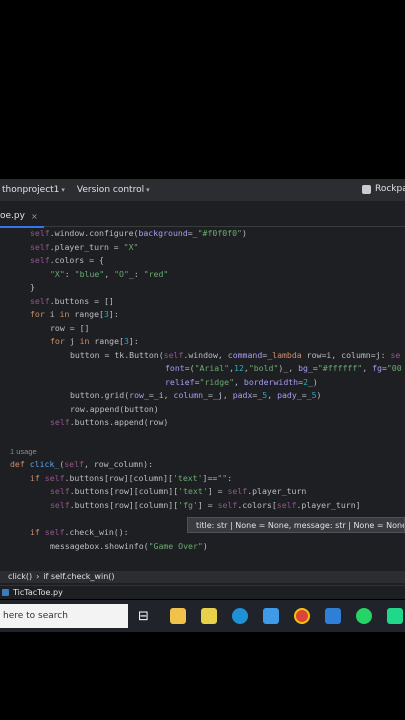  Describe the element at coordinates (143, 616) in the screenshot. I see `task-view-icon: ⊟` at that location.